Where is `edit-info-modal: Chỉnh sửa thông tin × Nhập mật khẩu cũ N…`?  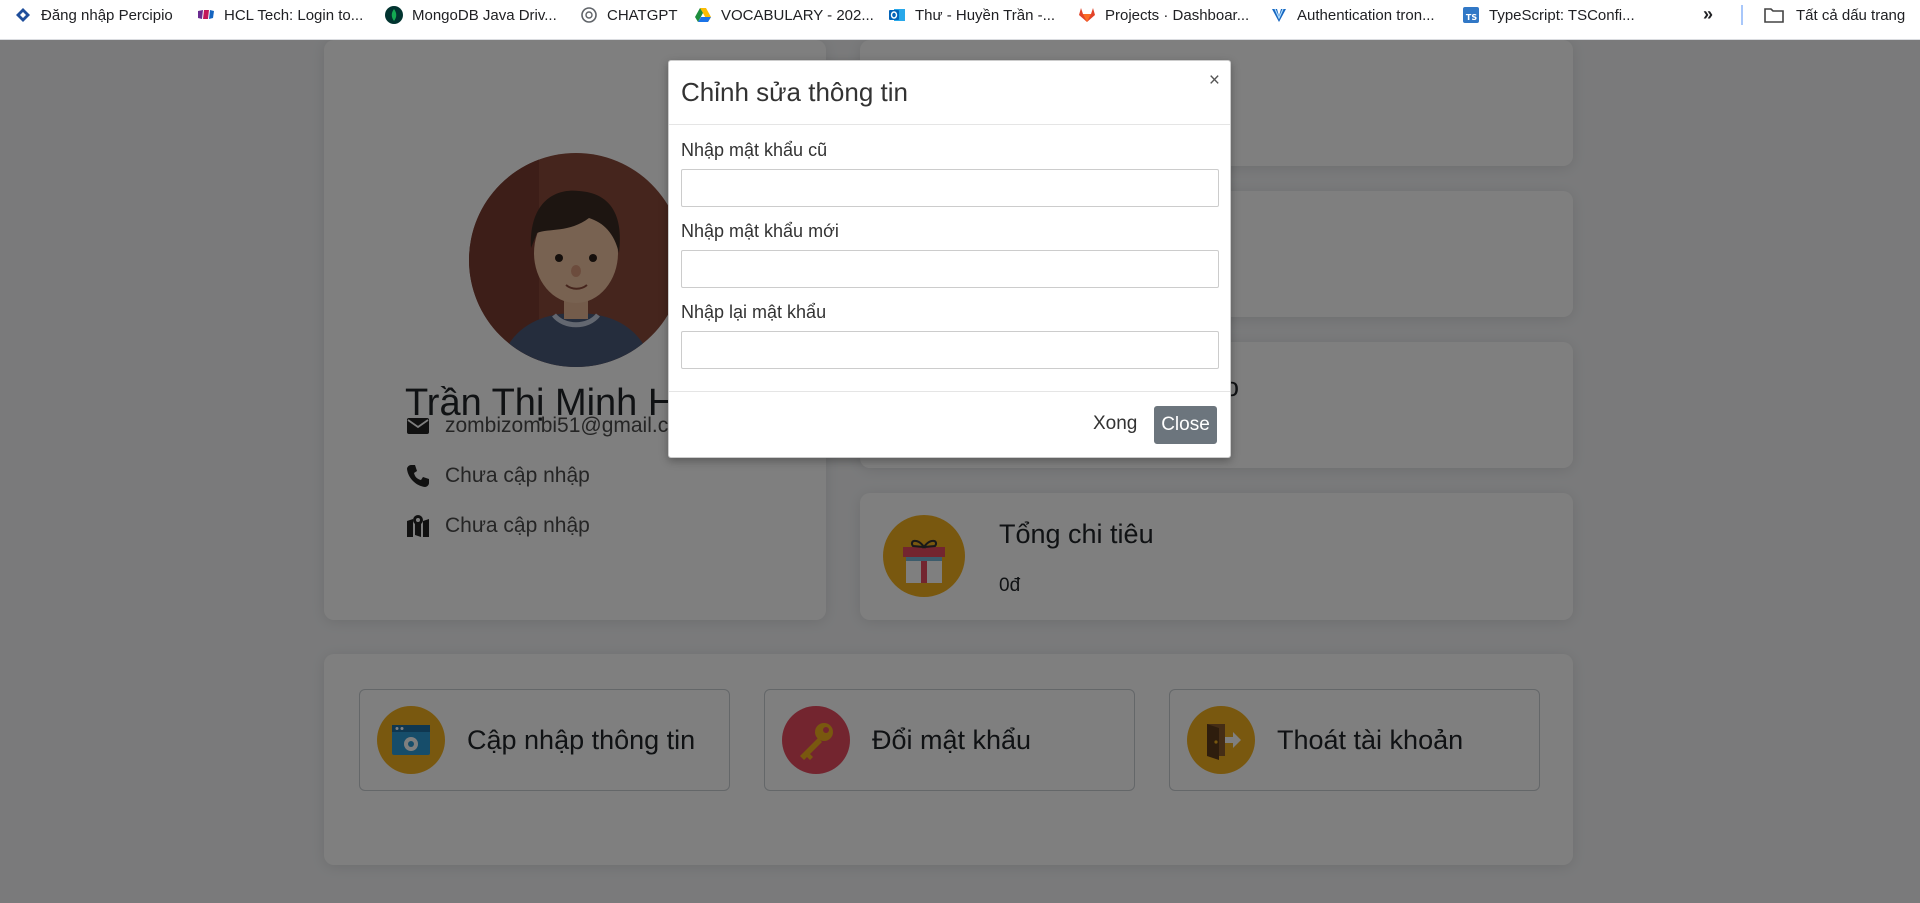
edit-info-modal: Chỉnh sửa thông tin × Nhập mật khẩu cũ N… is located at coordinates (949, 259).